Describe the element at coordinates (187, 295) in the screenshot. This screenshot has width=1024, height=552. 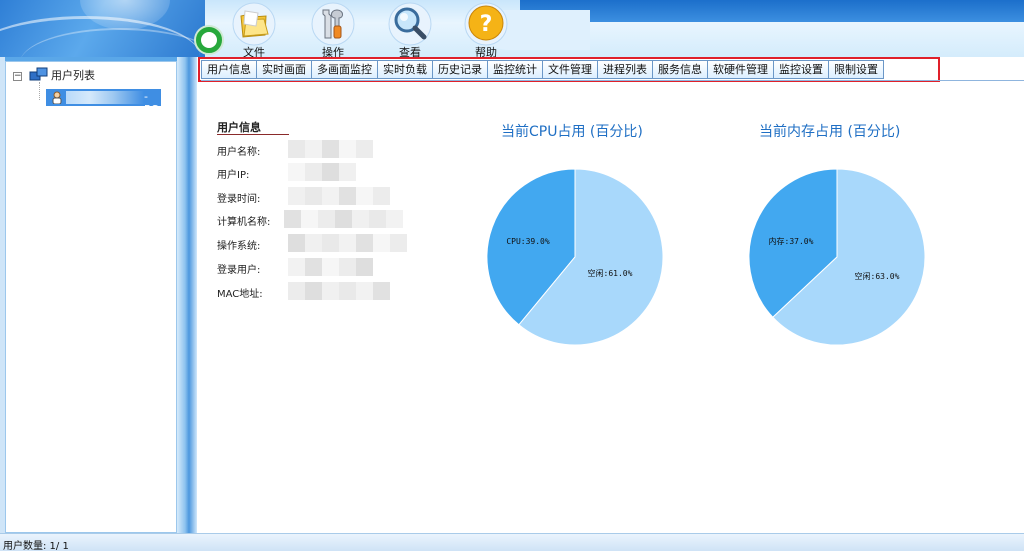
I see `panel-splitter` at that location.